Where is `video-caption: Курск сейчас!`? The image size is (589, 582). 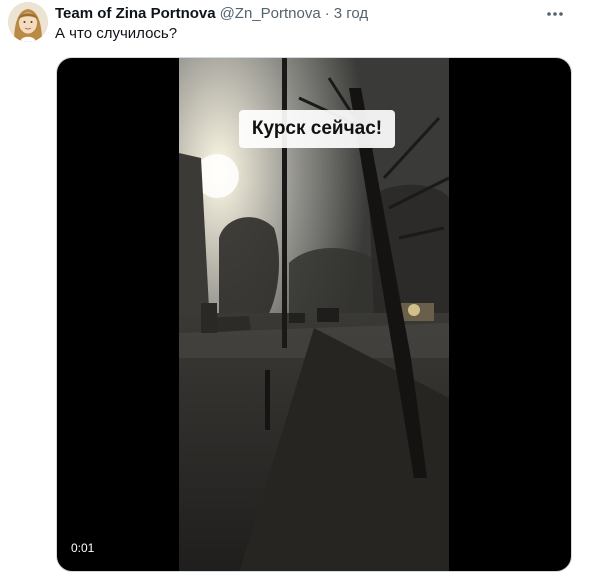
video-caption: Курск сейчас! is located at coordinates (317, 129).